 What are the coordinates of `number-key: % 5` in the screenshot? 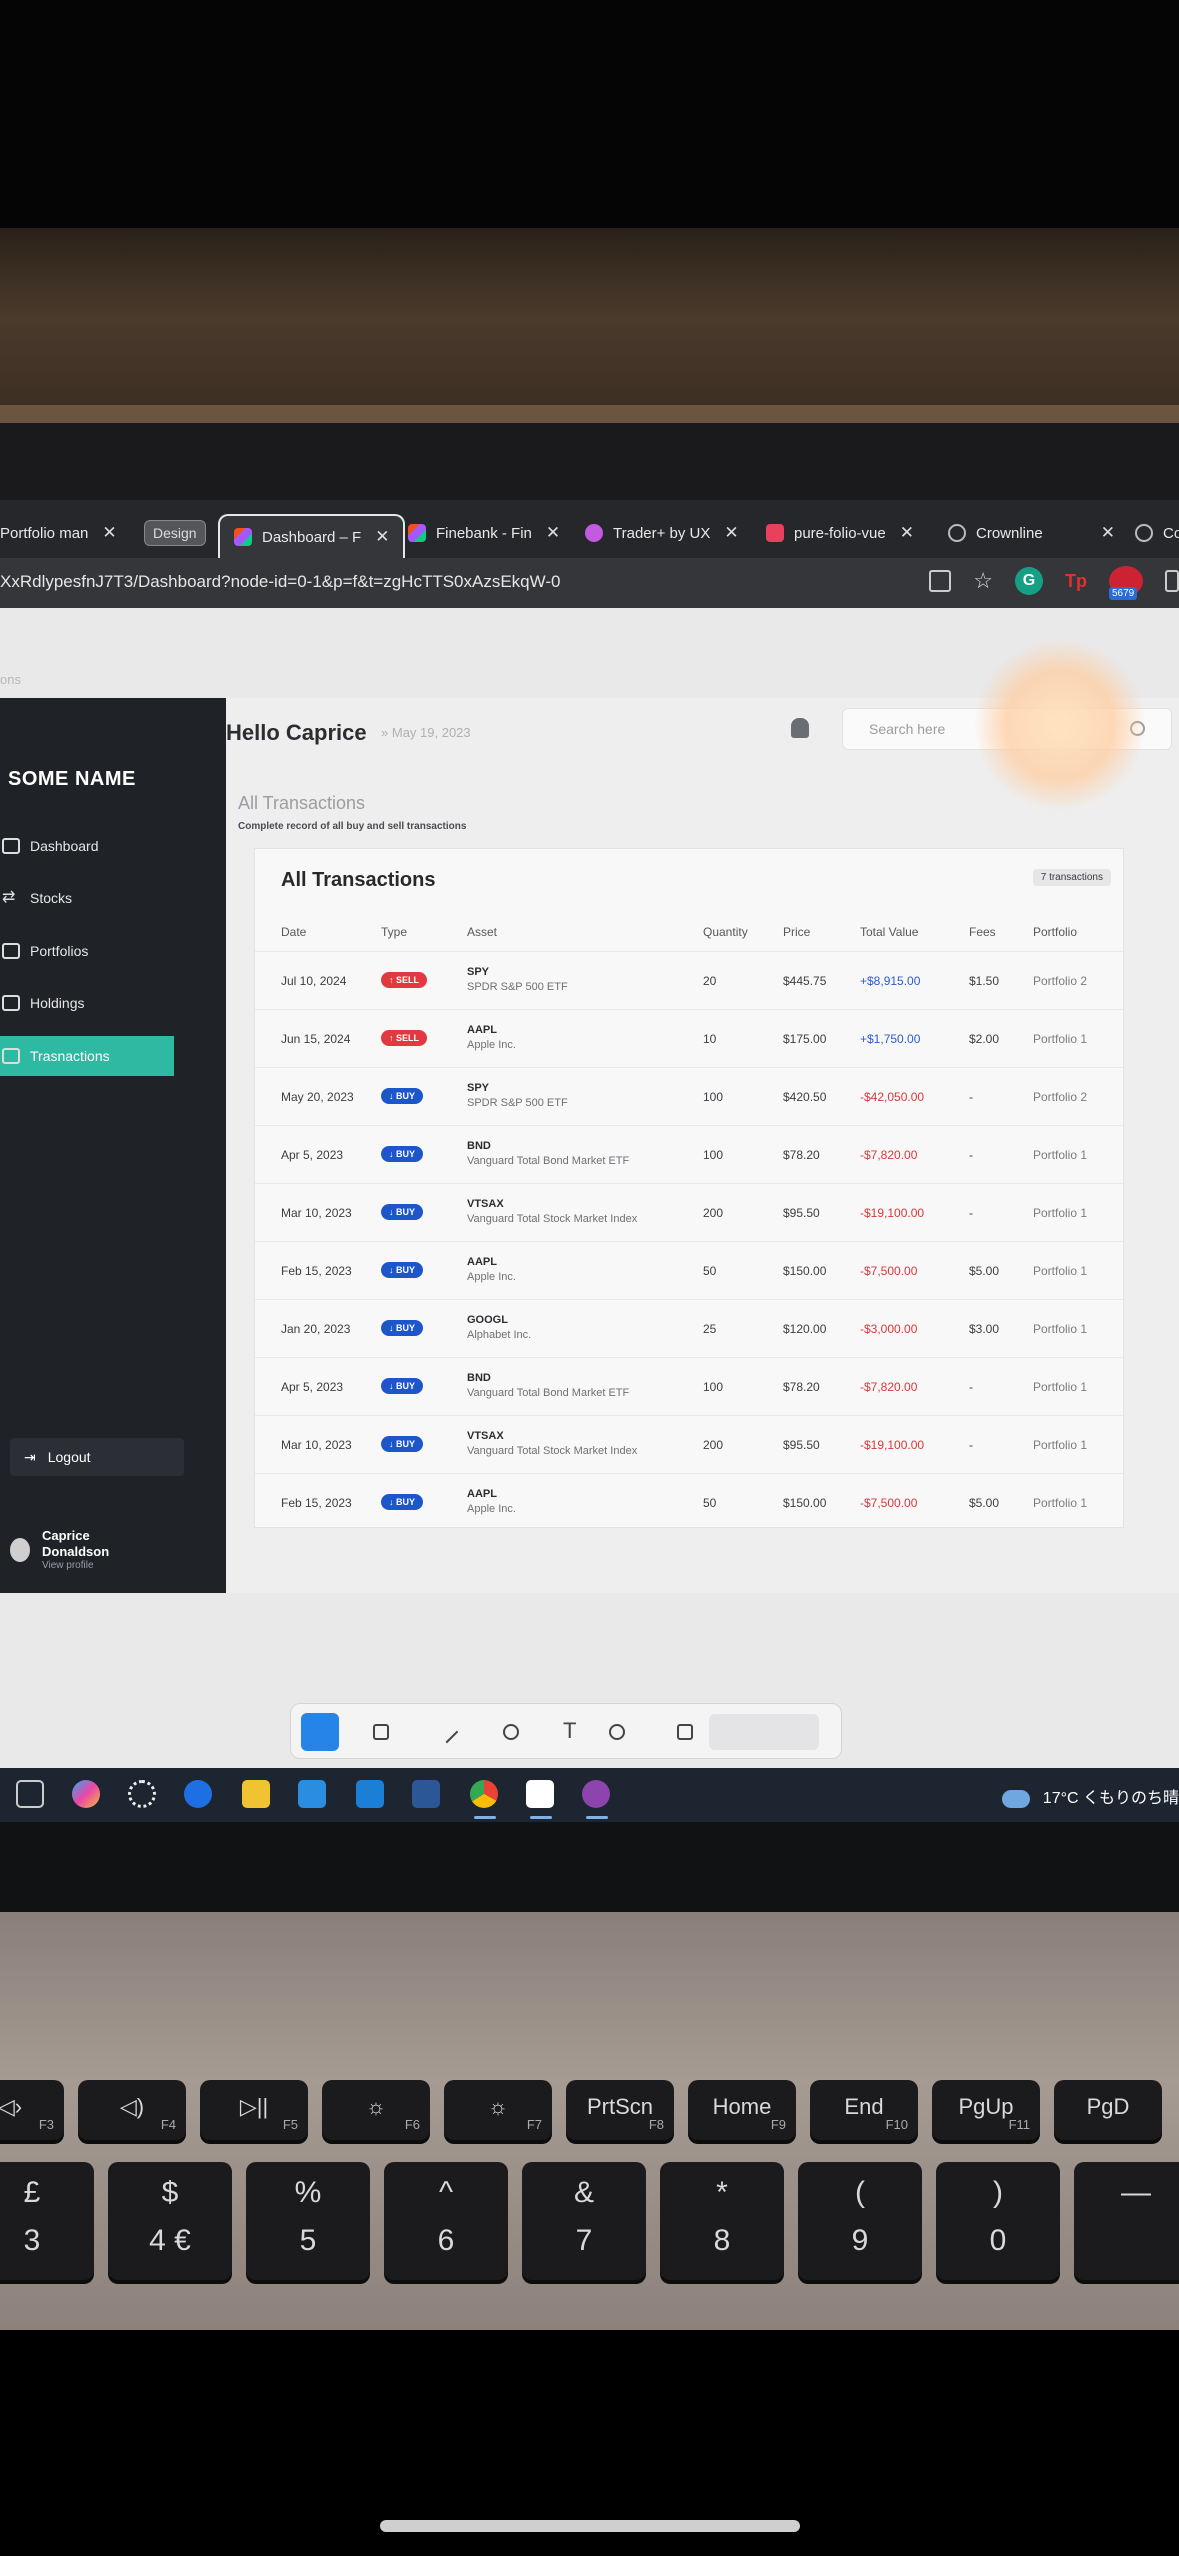 It's located at (308, 2221).